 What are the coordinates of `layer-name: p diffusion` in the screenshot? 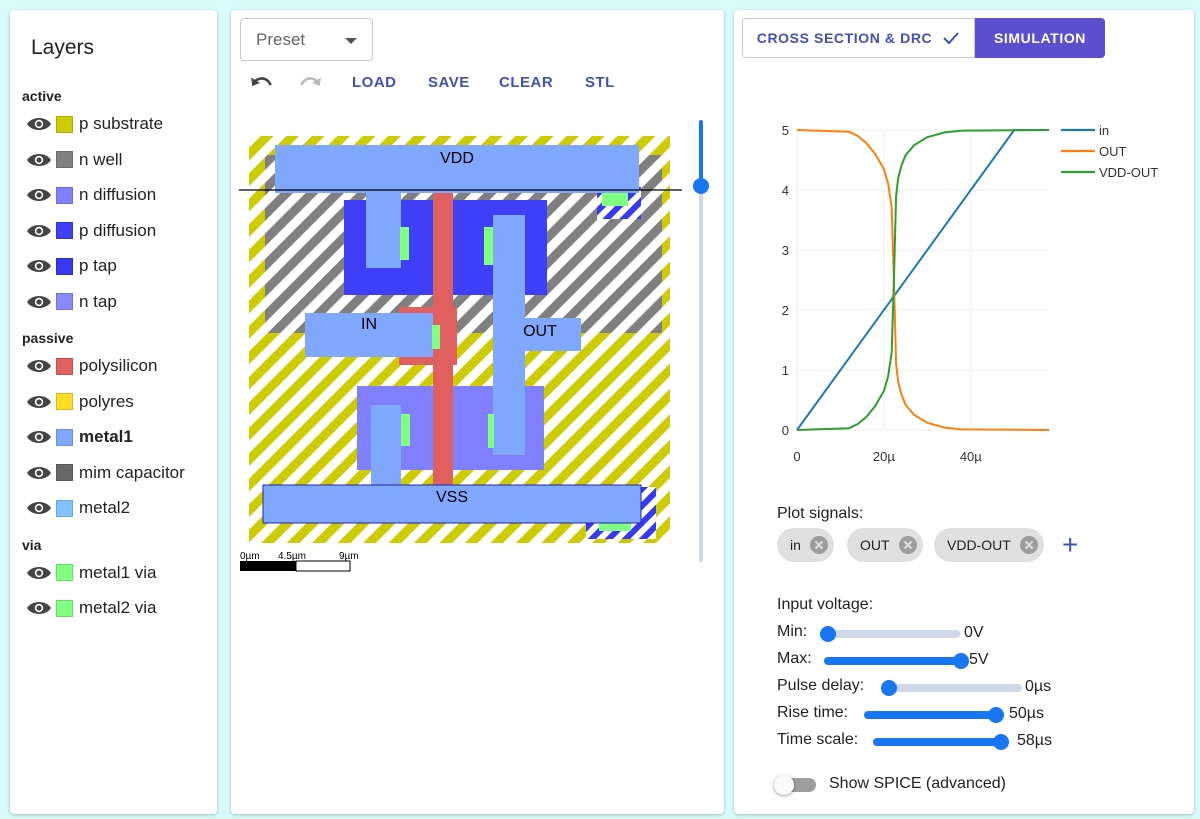 It's located at (118, 230).